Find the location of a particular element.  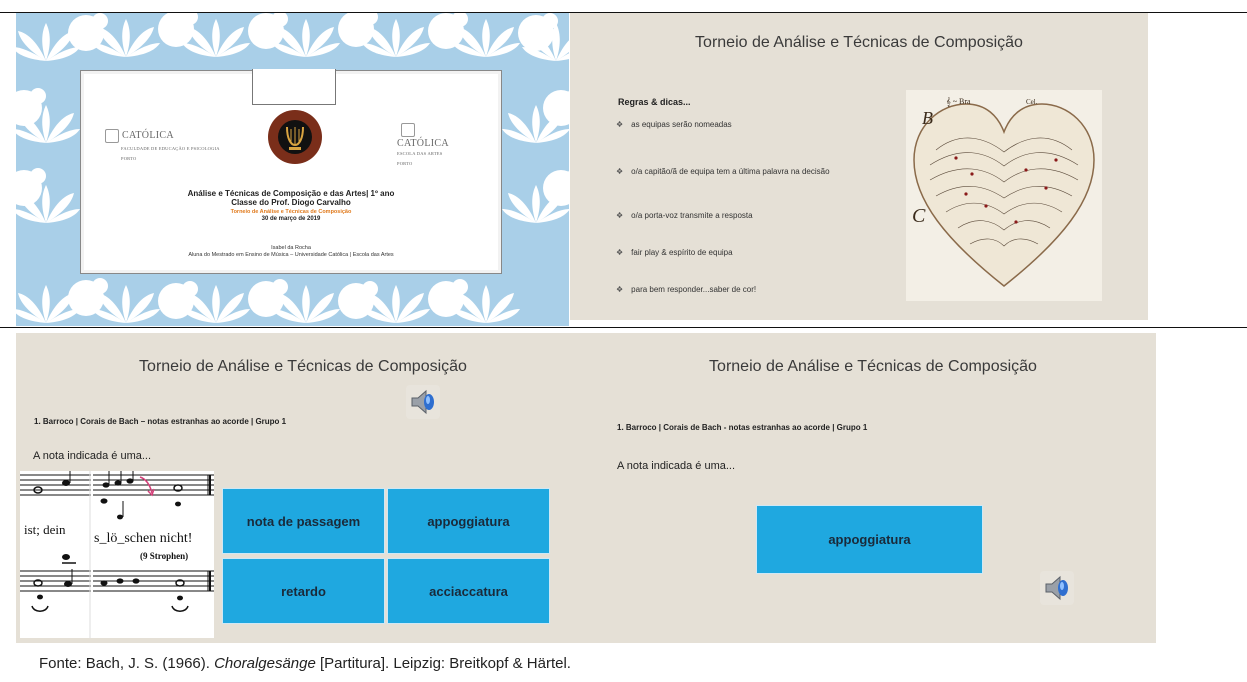

music-school-seal-icon is located at coordinates (295, 137).